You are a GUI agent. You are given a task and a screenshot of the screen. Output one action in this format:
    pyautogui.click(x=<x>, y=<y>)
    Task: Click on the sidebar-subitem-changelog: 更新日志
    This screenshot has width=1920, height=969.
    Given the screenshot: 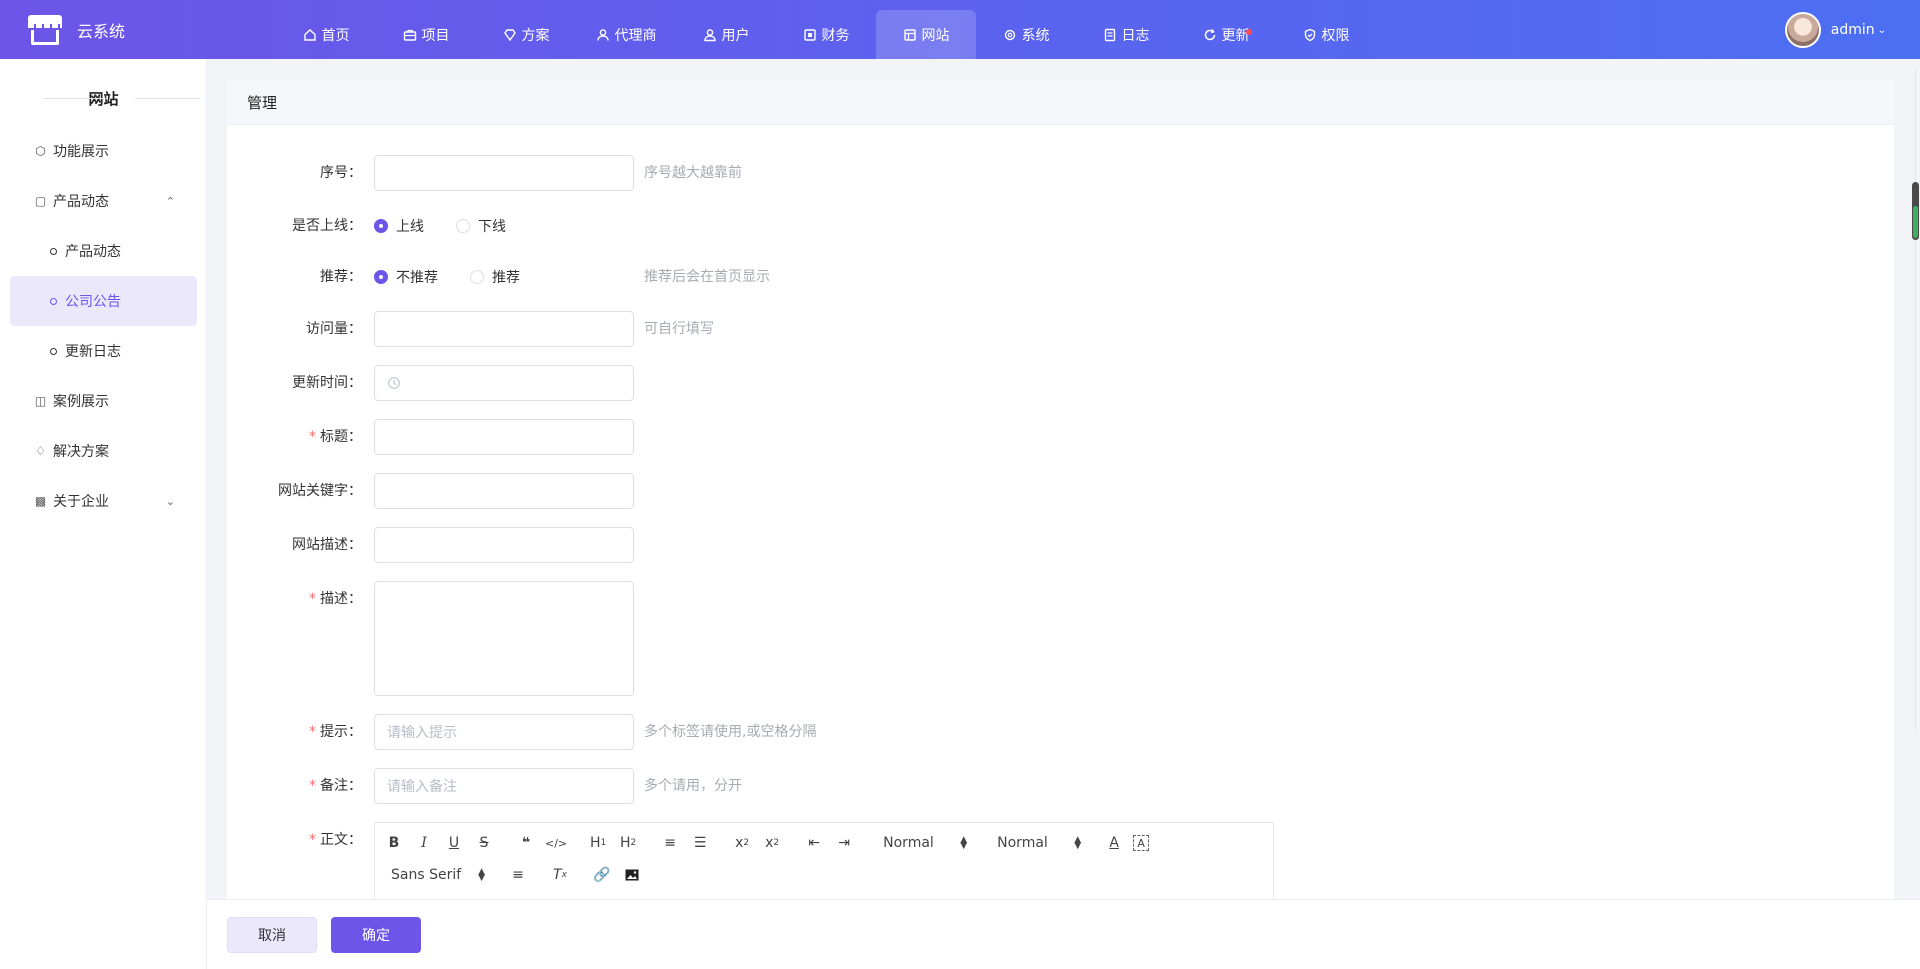 What is the action you would take?
    pyautogui.click(x=103, y=351)
    